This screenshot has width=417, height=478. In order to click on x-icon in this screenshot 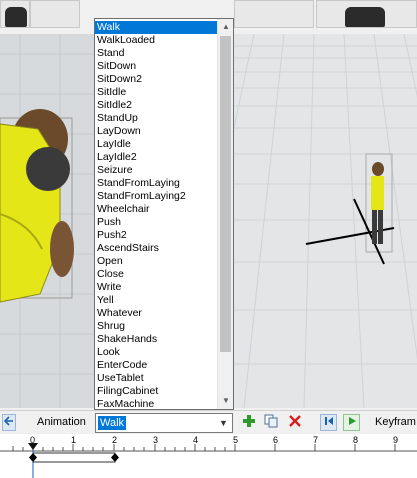, I will do `click(294, 421)`.